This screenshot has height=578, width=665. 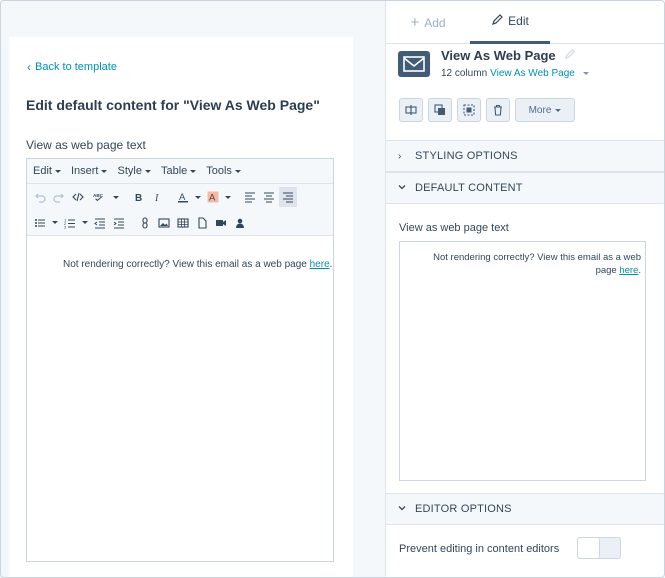 I want to click on undo-icon, so click(x=40, y=197).